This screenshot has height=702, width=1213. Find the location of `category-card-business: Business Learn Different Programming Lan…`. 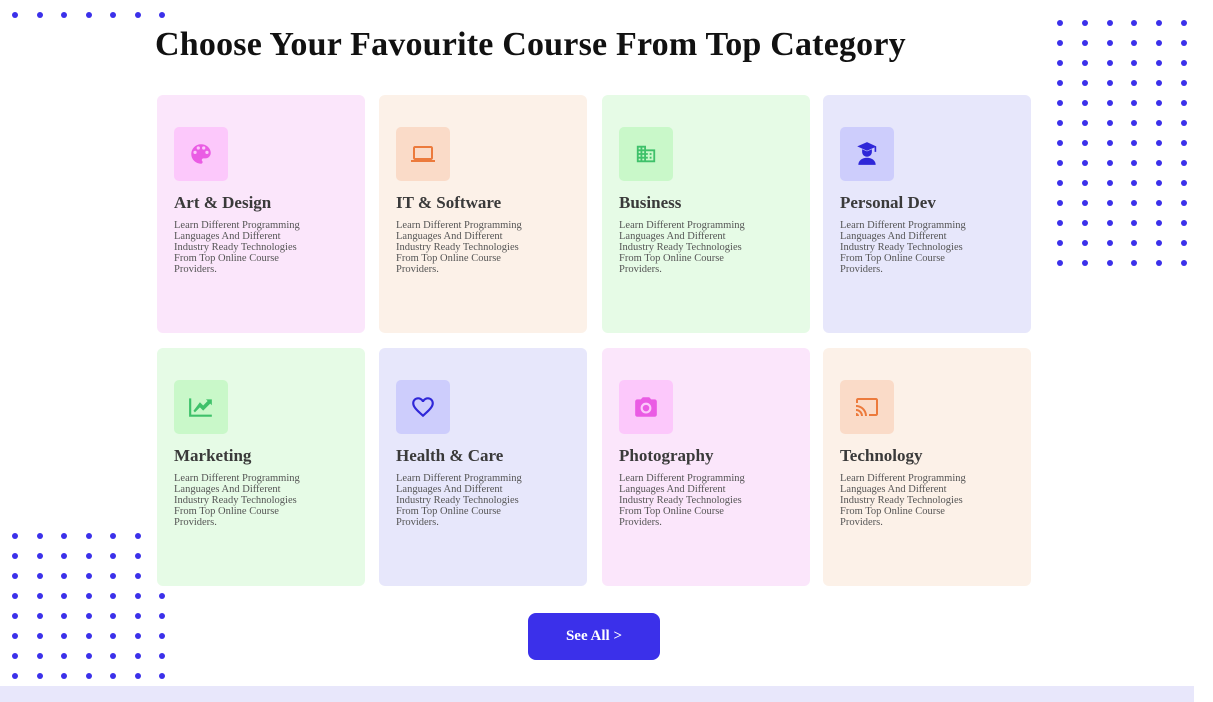

category-card-business: Business Learn Different Programming Lan… is located at coordinates (706, 214).